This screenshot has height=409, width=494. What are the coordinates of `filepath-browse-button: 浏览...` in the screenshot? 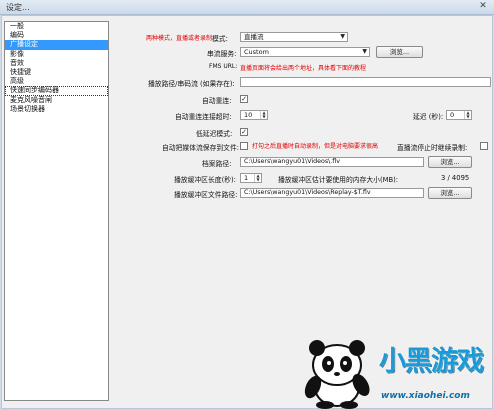 It's located at (450, 162).